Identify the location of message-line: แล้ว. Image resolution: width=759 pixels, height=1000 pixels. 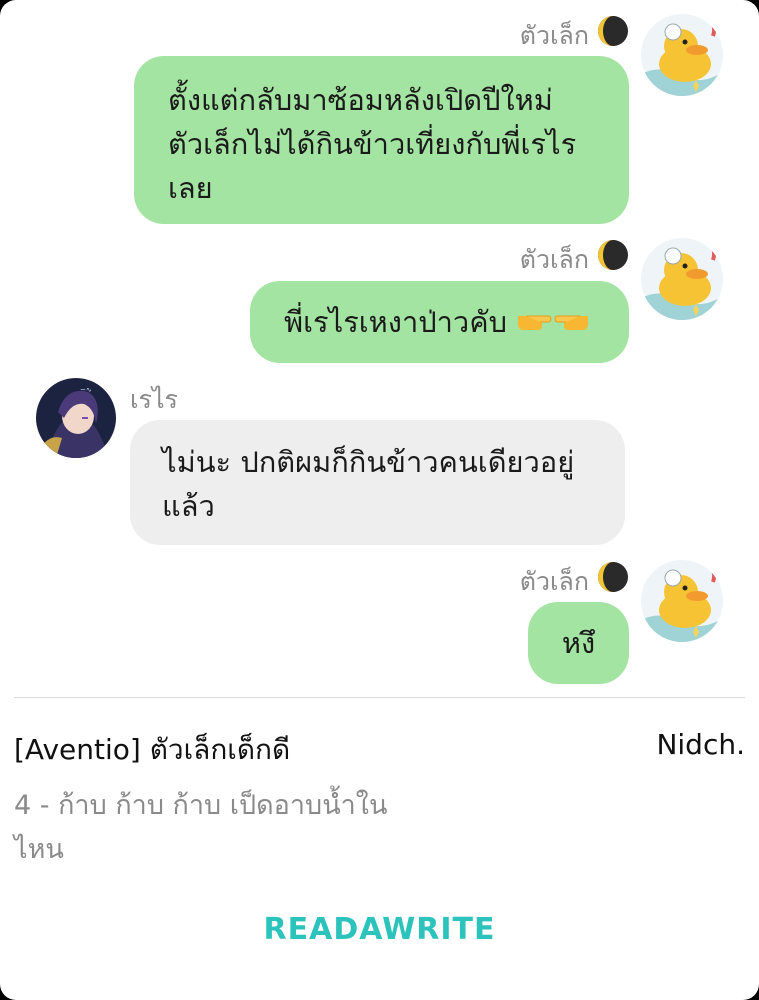
(188, 506).